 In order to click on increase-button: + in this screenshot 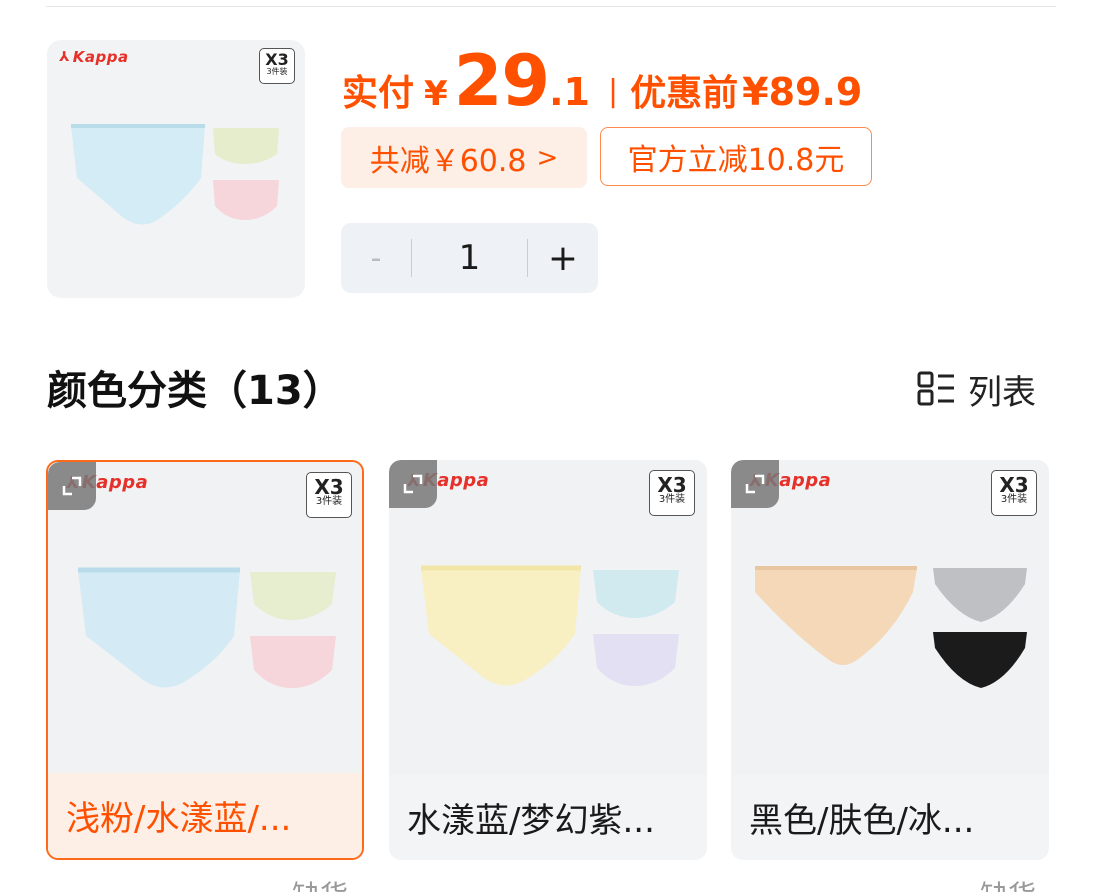, I will do `click(563, 258)`.